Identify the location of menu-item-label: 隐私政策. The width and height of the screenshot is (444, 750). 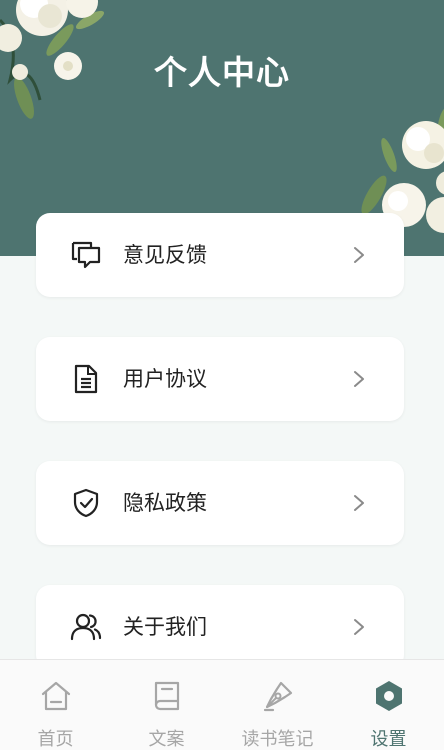
(165, 503).